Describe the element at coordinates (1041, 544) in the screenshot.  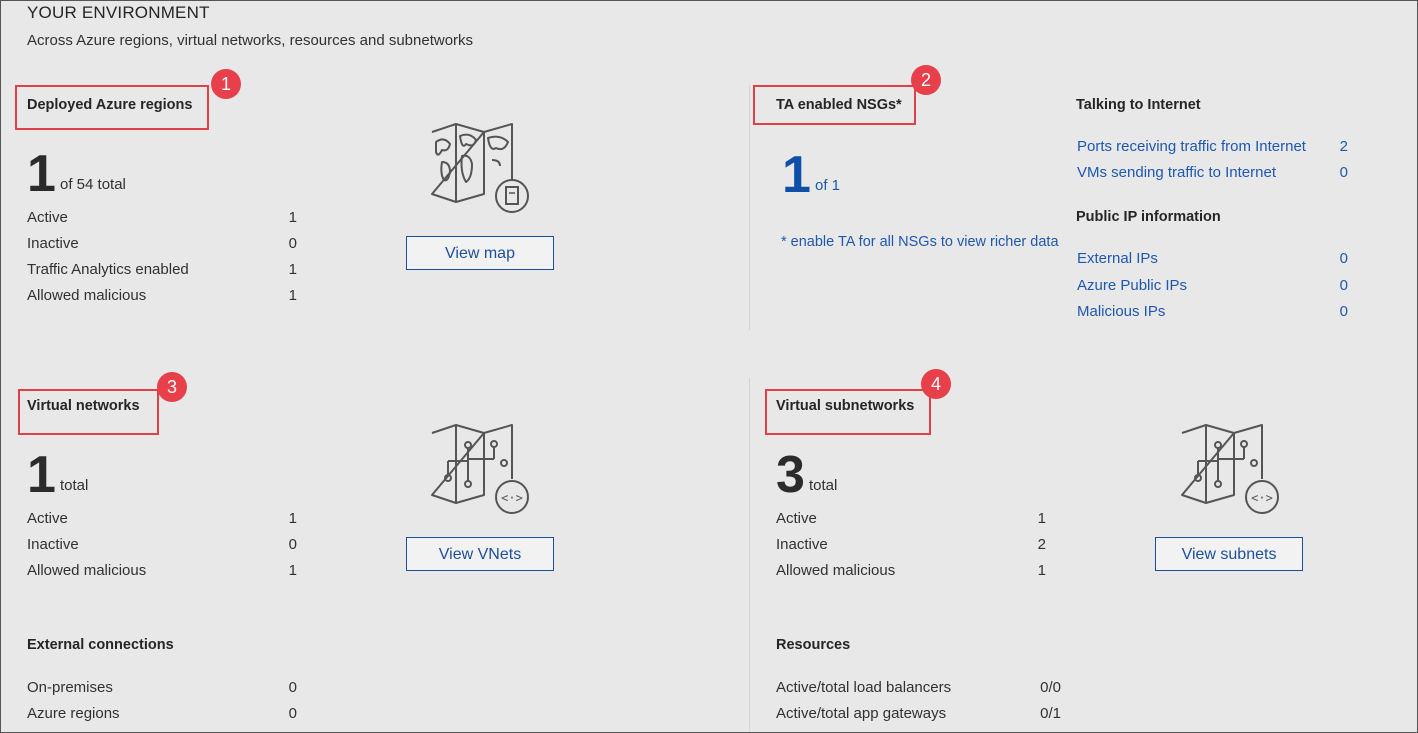
I see `subnets-row-value: 2` at that location.